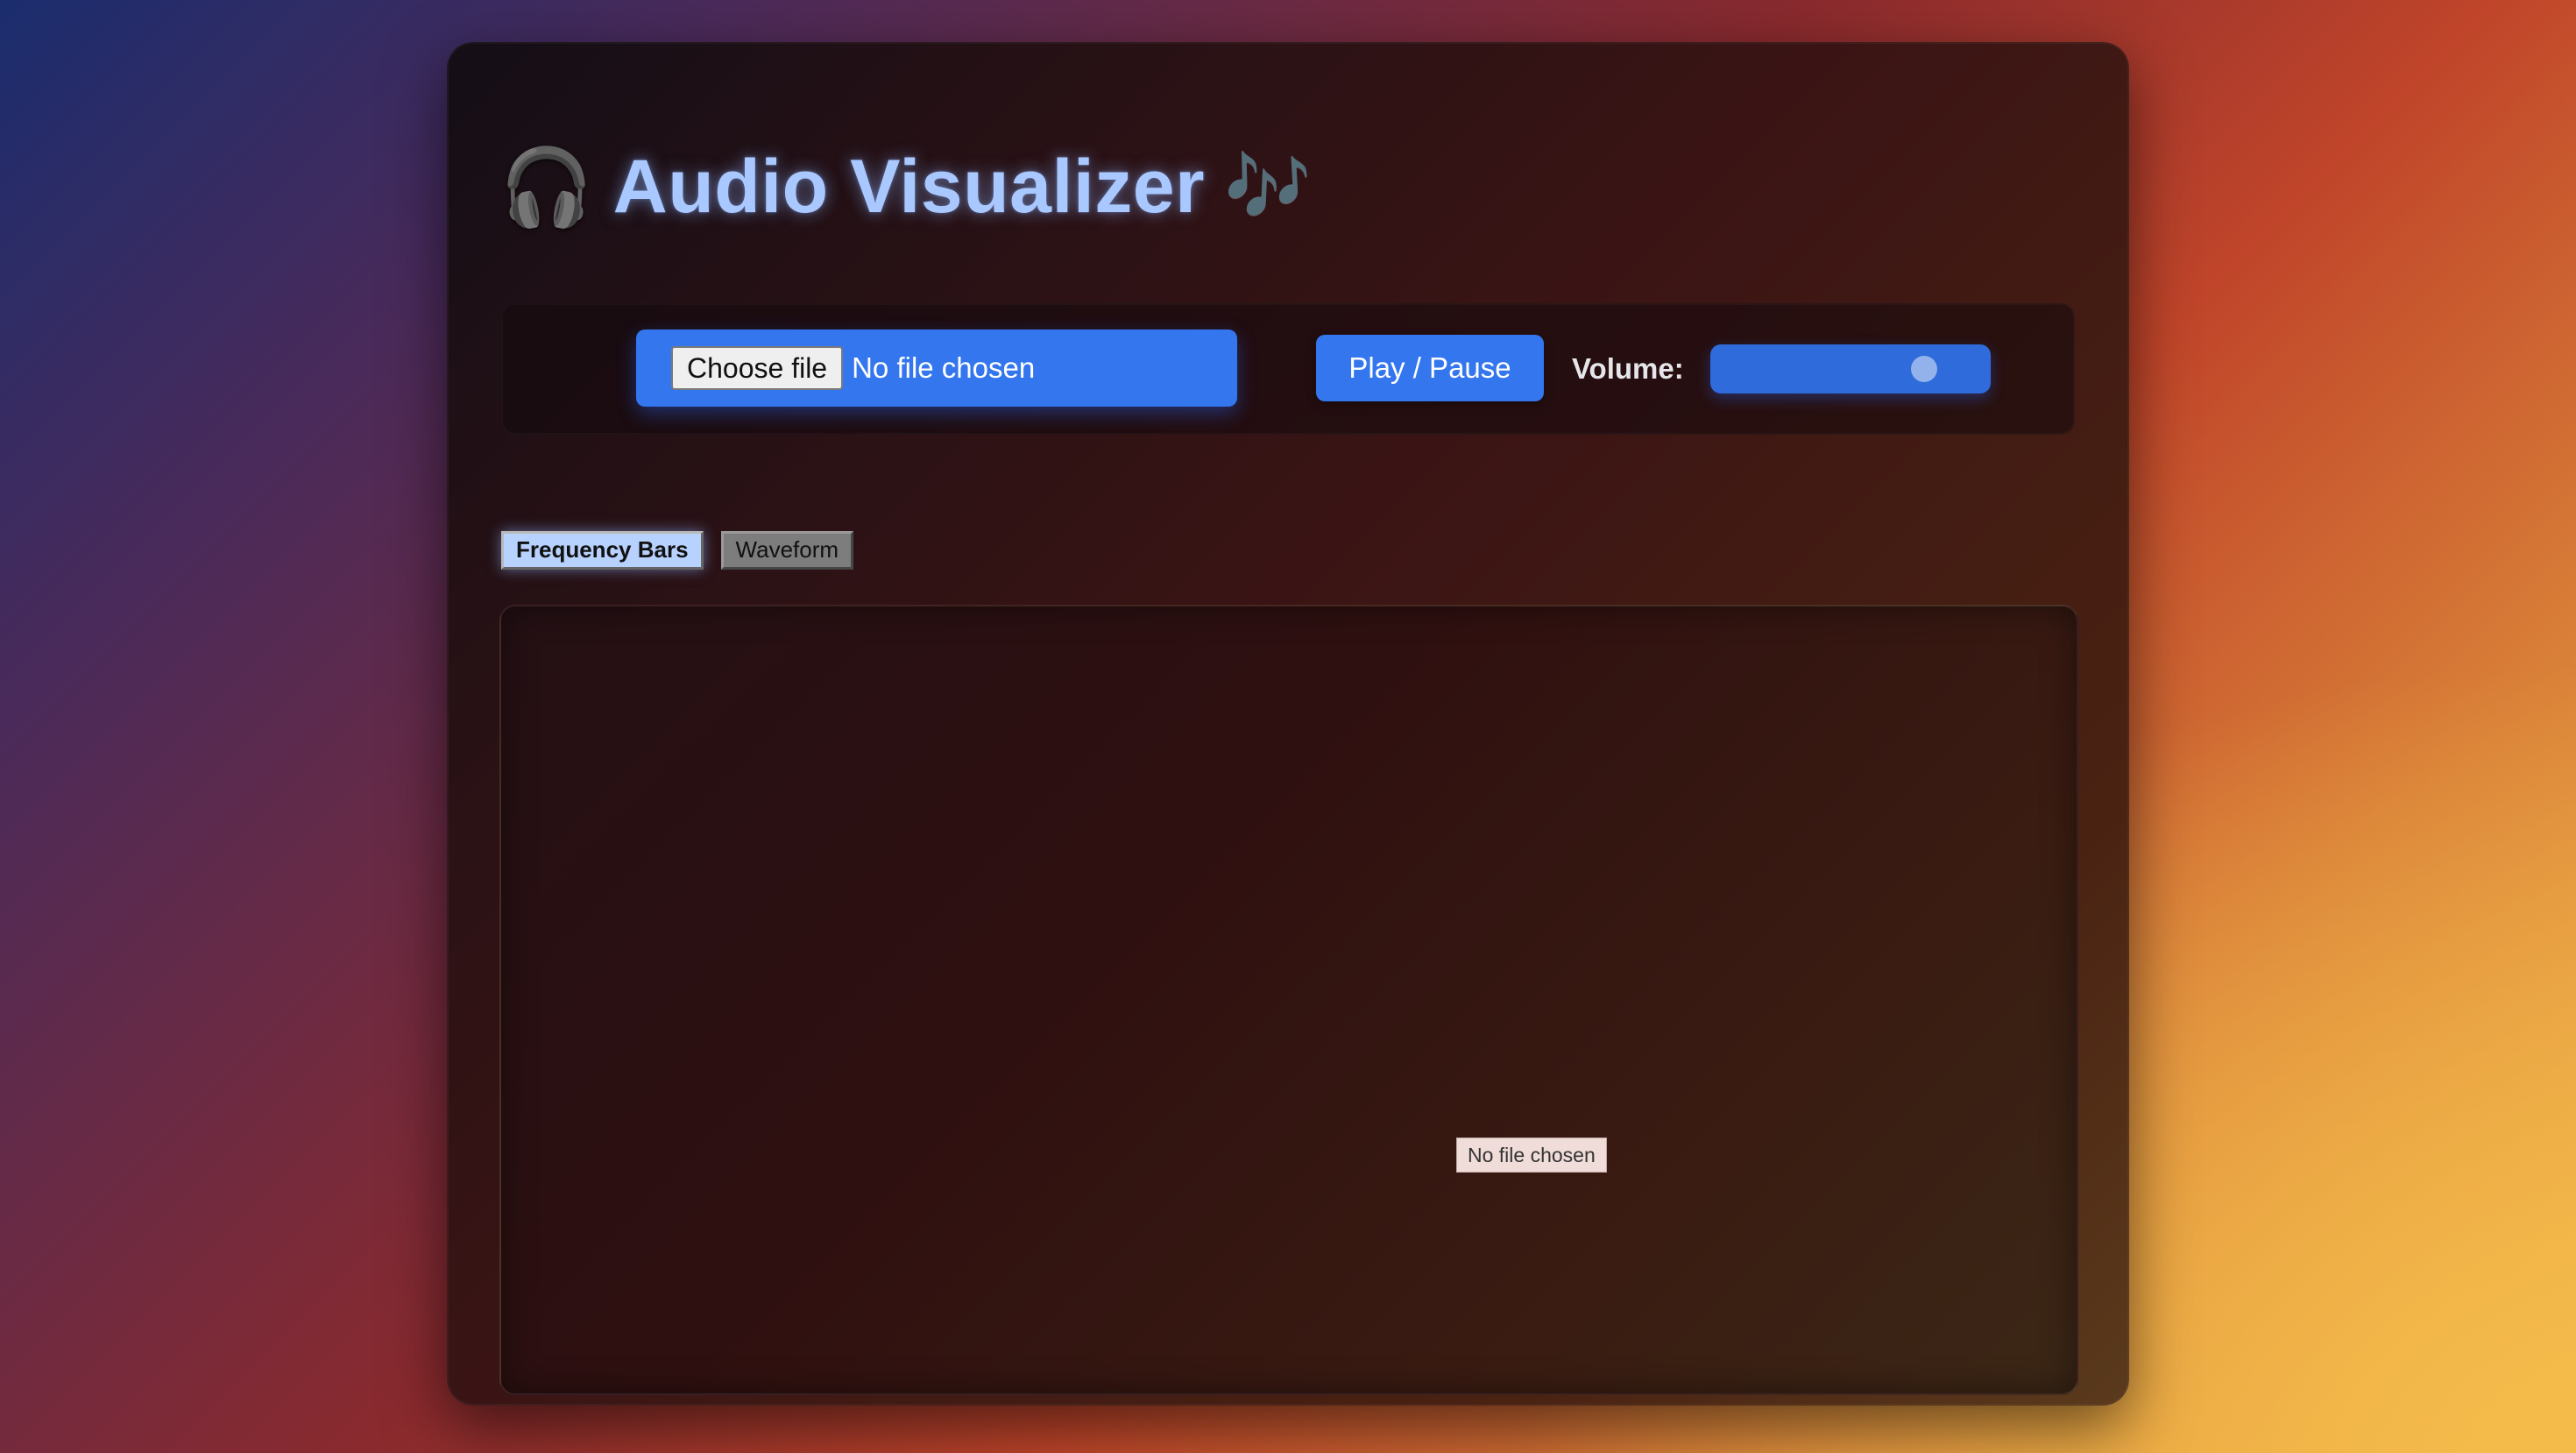  Describe the element at coordinates (909, 186) in the screenshot. I see `app-title-text: Audio Visualizer` at that location.